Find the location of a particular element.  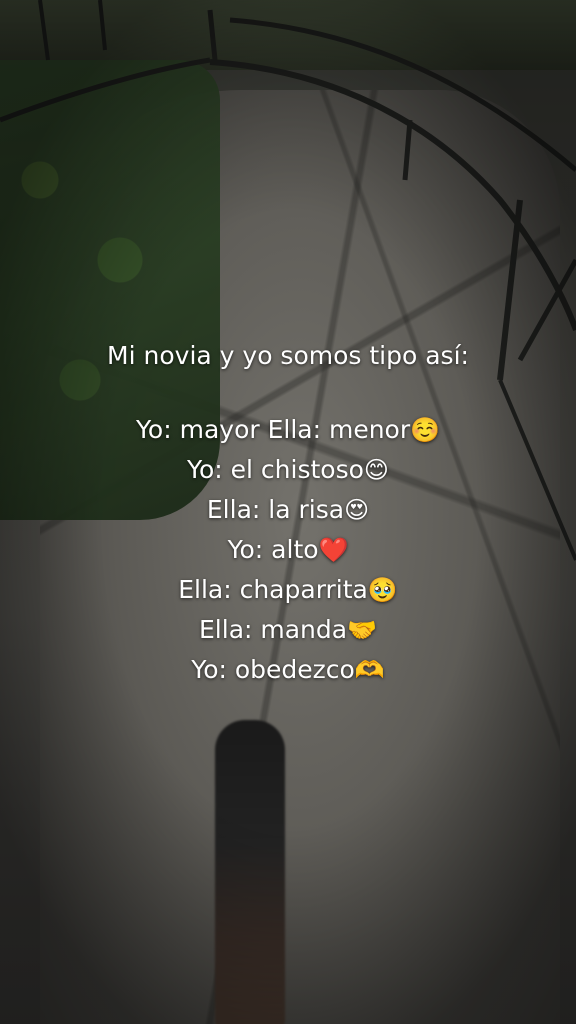

caption-line: Yo: obedezco🫶 is located at coordinates (288, 670).